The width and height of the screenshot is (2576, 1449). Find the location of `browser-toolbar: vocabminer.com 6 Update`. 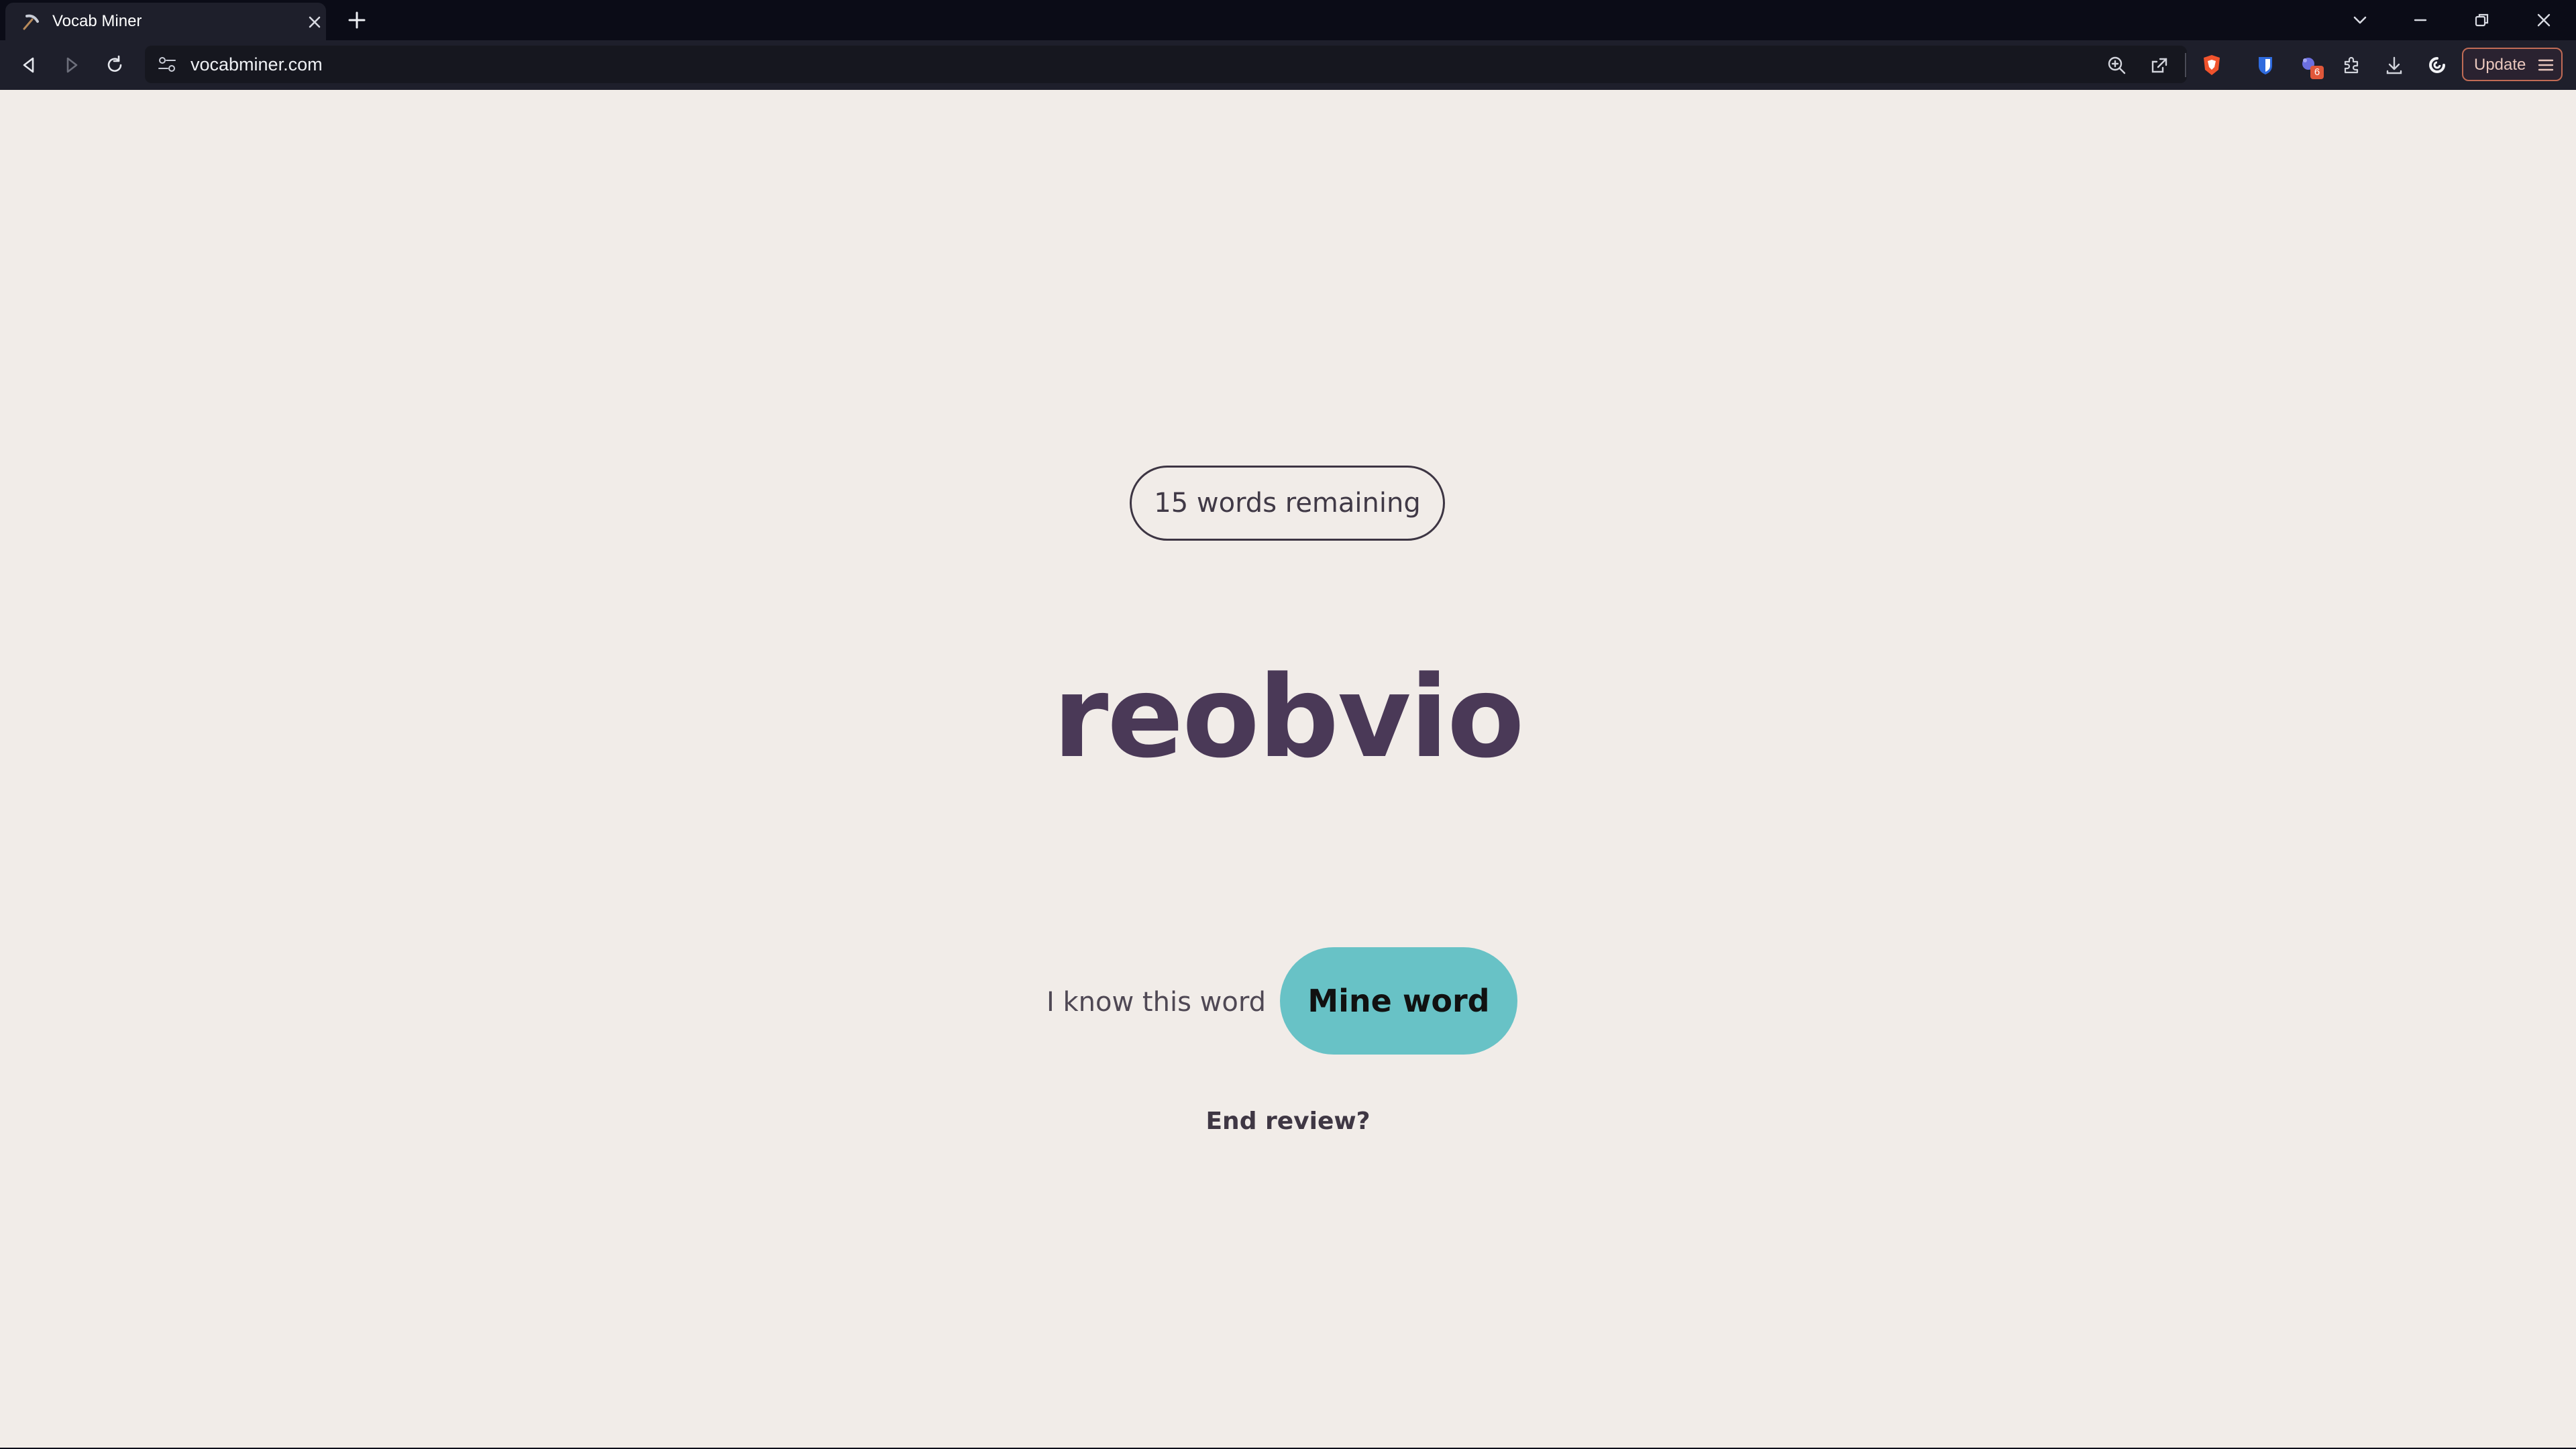

browser-toolbar: vocabminer.com 6 Update is located at coordinates (1288, 65).